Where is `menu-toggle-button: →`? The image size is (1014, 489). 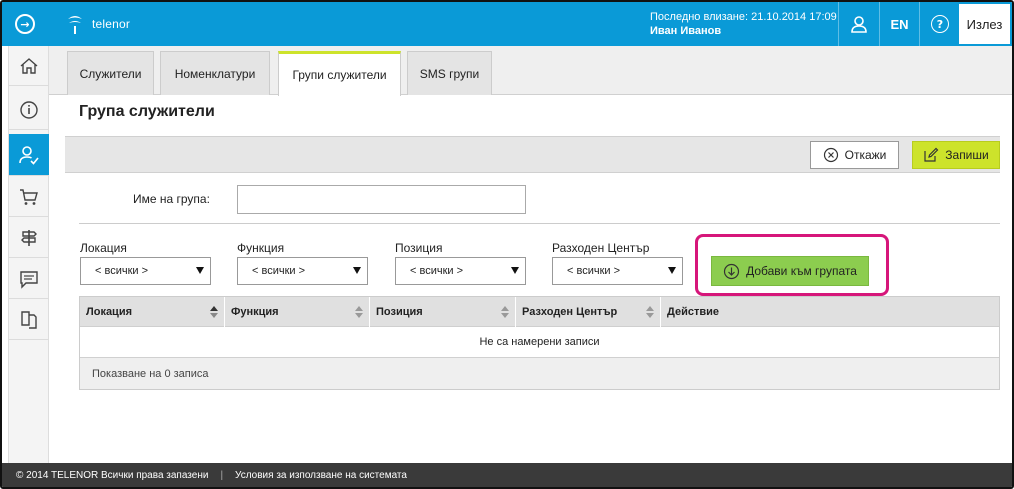
menu-toggle-button: → is located at coordinates (25, 24).